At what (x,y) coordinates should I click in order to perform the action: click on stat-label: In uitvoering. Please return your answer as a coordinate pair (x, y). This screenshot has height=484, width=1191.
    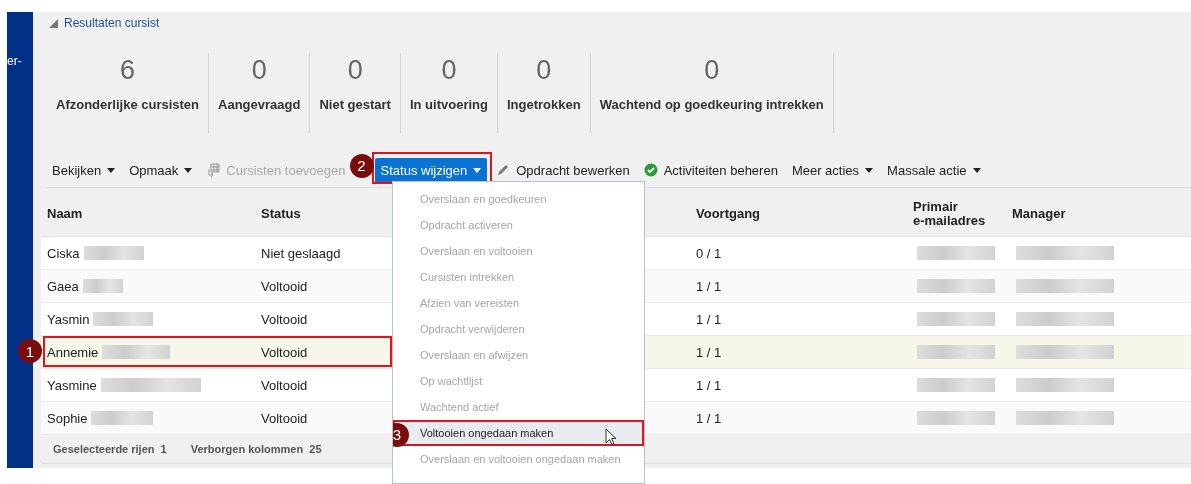
    Looking at the image, I should click on (448, 104).